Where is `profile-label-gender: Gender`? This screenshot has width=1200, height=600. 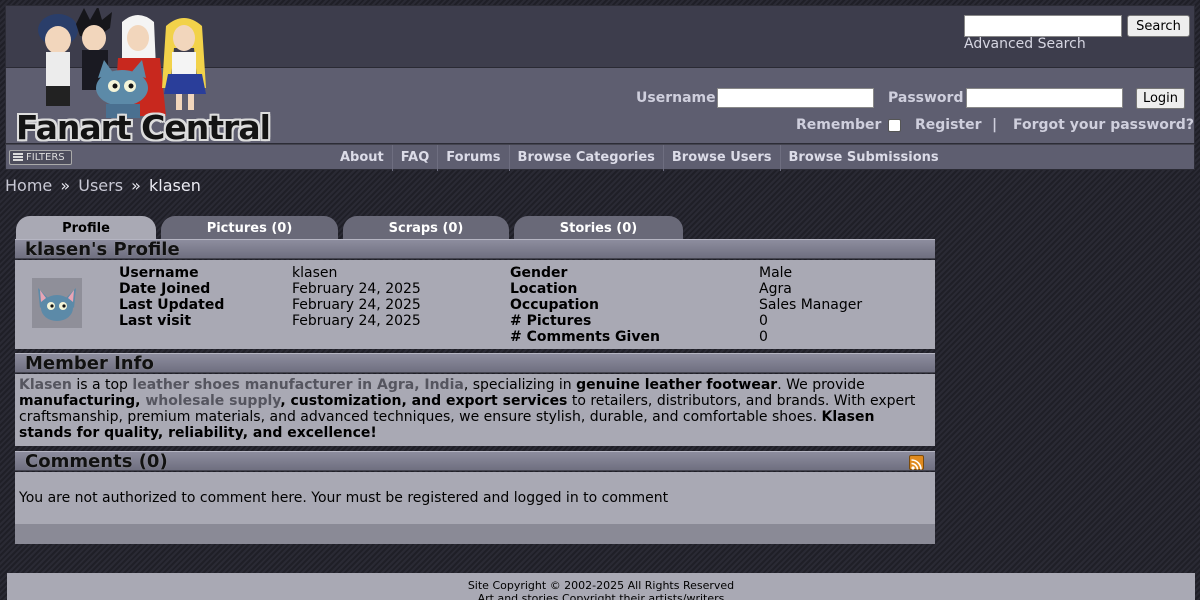 profile-label-gender: Gender is located at coordinates (539, 273).